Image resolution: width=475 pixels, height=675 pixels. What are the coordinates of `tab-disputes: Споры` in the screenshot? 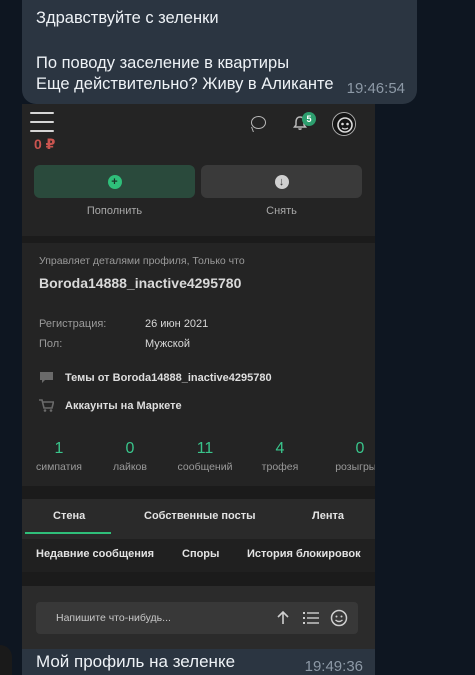 It's located at (200, 554).